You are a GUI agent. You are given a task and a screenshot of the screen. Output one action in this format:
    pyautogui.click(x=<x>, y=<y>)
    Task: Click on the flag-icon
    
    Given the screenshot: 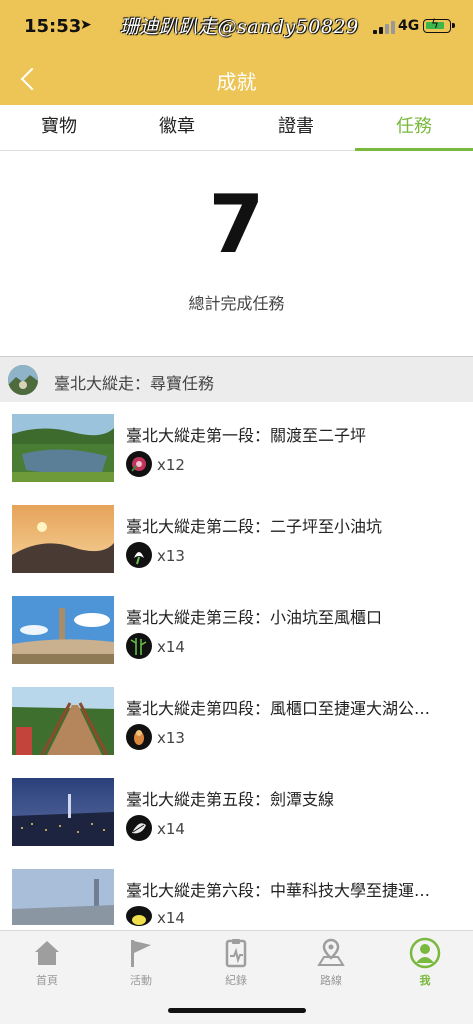 What is the action you would take?
    pyautogui.click(x=141, y=953)
    